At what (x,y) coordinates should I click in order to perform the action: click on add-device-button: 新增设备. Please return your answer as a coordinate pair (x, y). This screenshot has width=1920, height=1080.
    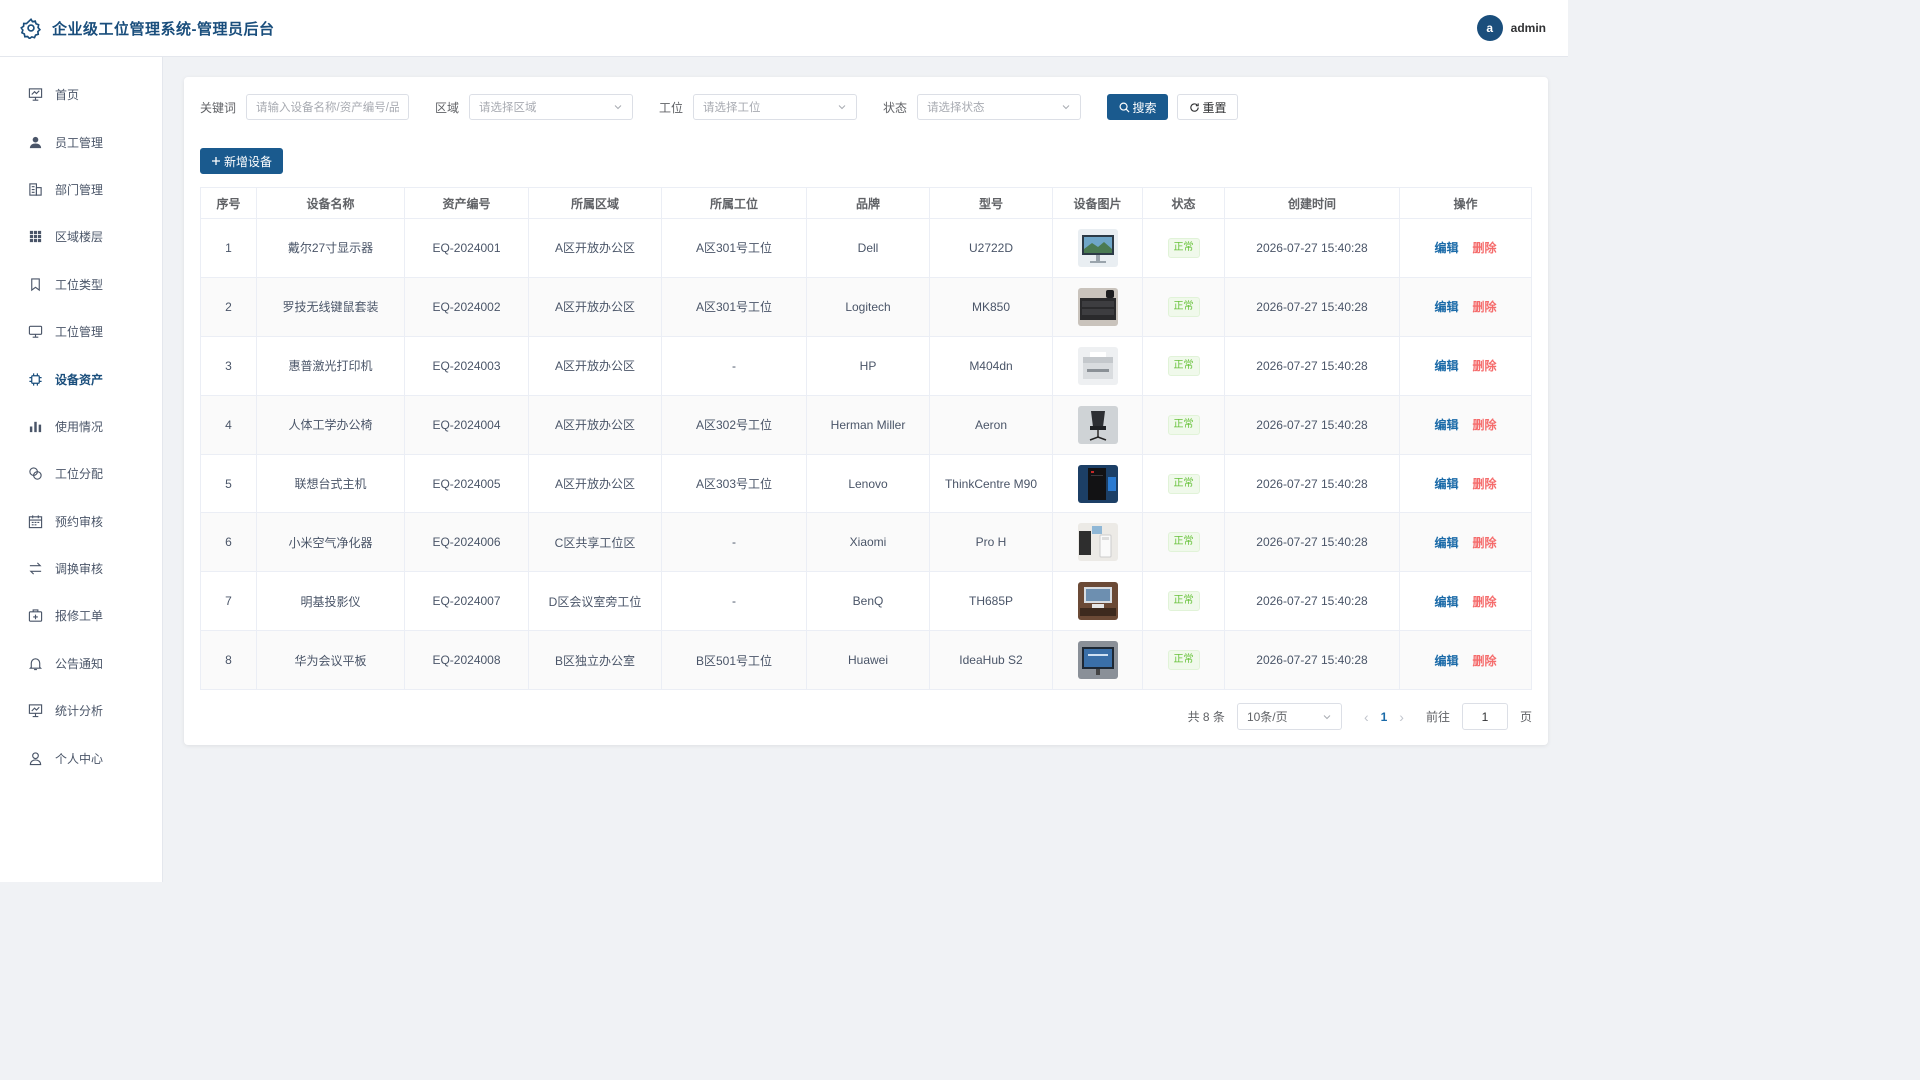
    Looking at the image, I should click on (241, 161).